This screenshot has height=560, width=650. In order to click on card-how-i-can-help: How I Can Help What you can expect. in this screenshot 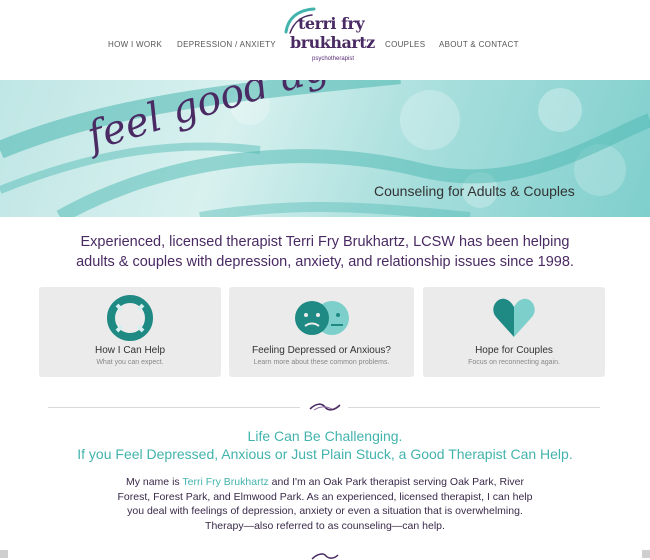, I will do `click(130, 332)`.